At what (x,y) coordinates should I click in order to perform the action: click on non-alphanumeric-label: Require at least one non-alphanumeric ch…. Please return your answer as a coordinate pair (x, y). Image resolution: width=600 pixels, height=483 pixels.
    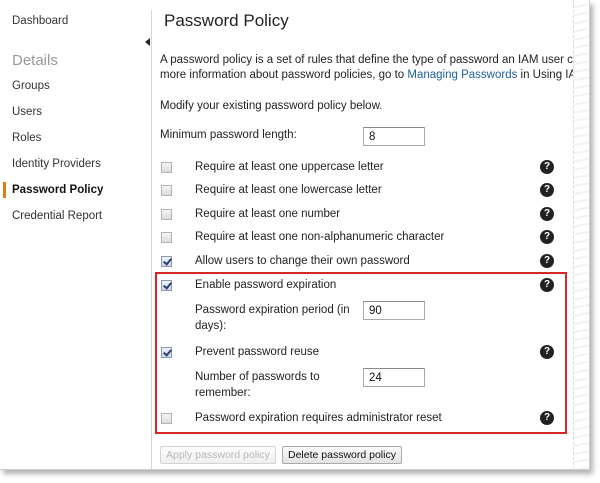
    Looking at the image, I should click on (320, 237).